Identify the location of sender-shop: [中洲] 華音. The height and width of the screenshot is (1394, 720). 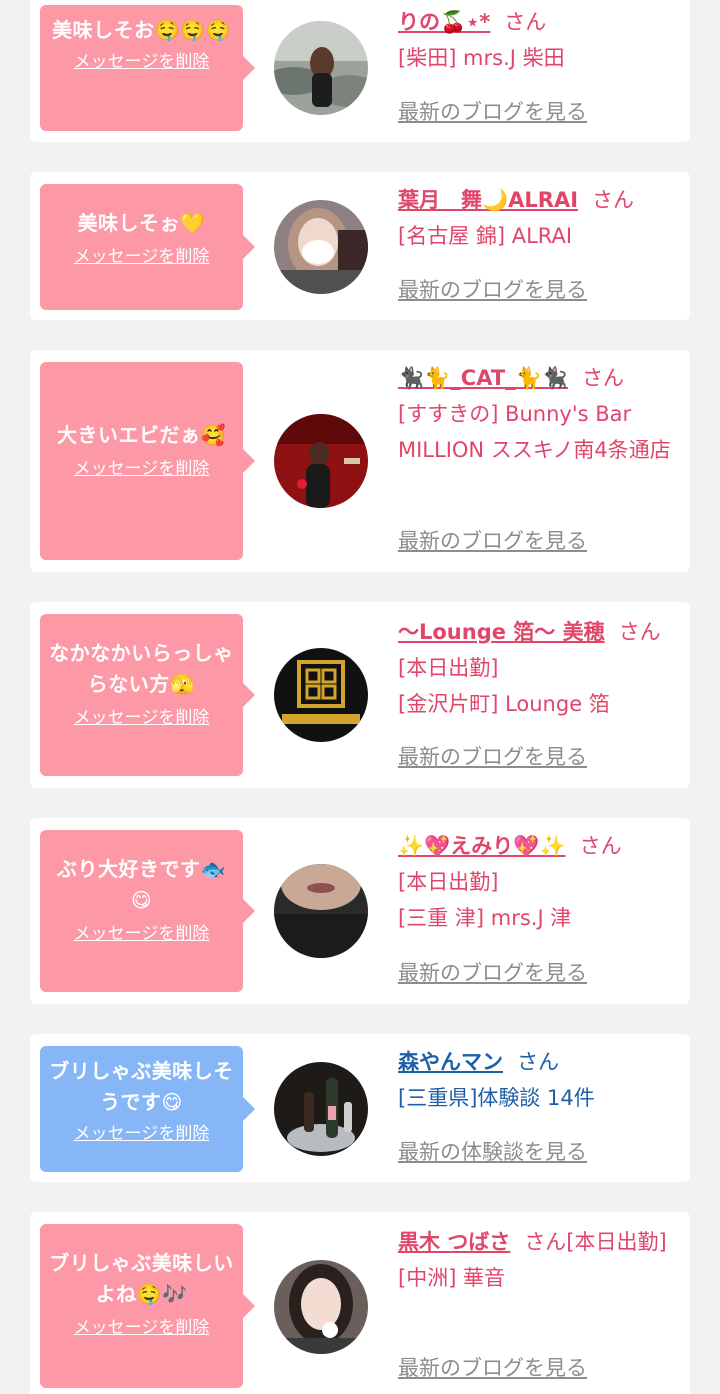
(452, 1278).